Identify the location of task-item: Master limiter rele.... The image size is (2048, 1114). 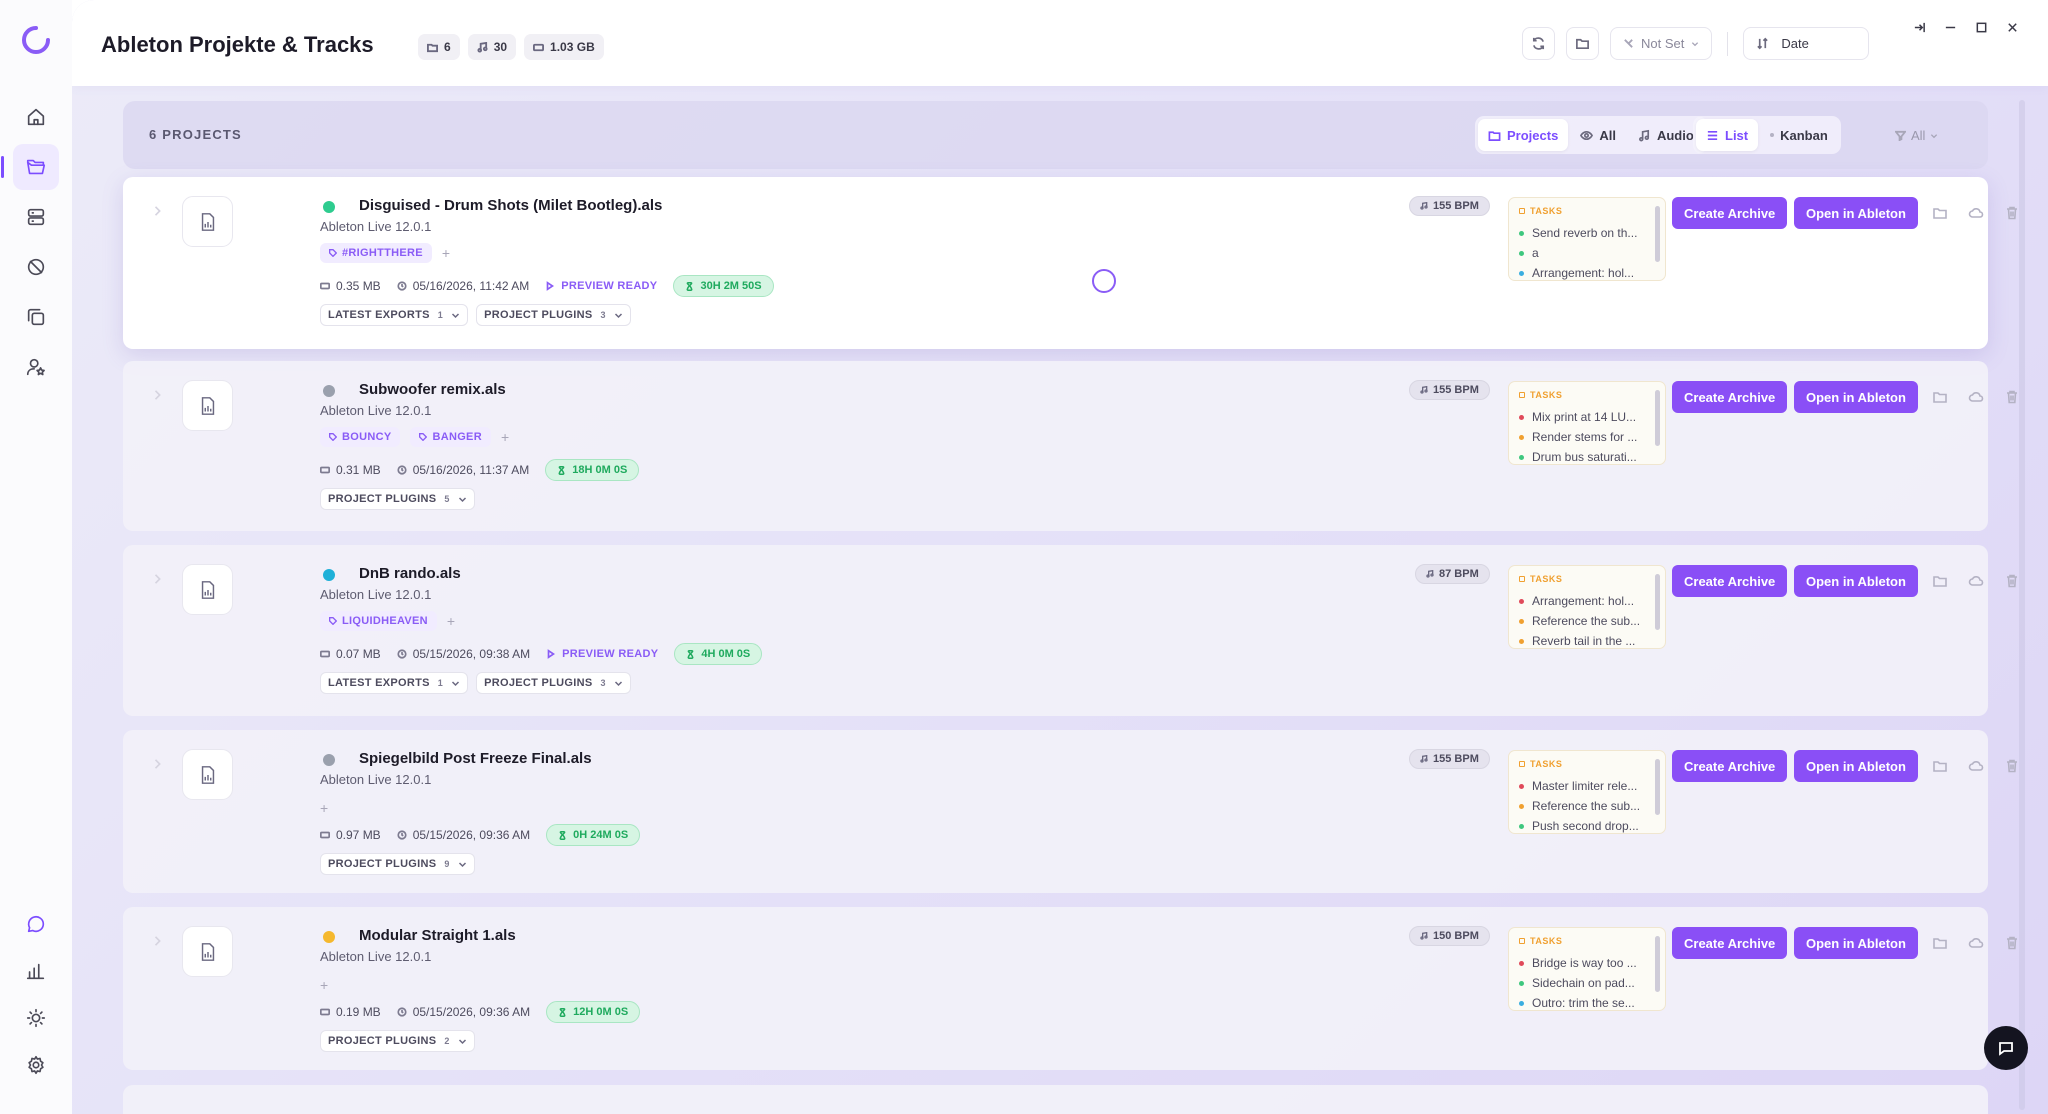
(1584, 786).